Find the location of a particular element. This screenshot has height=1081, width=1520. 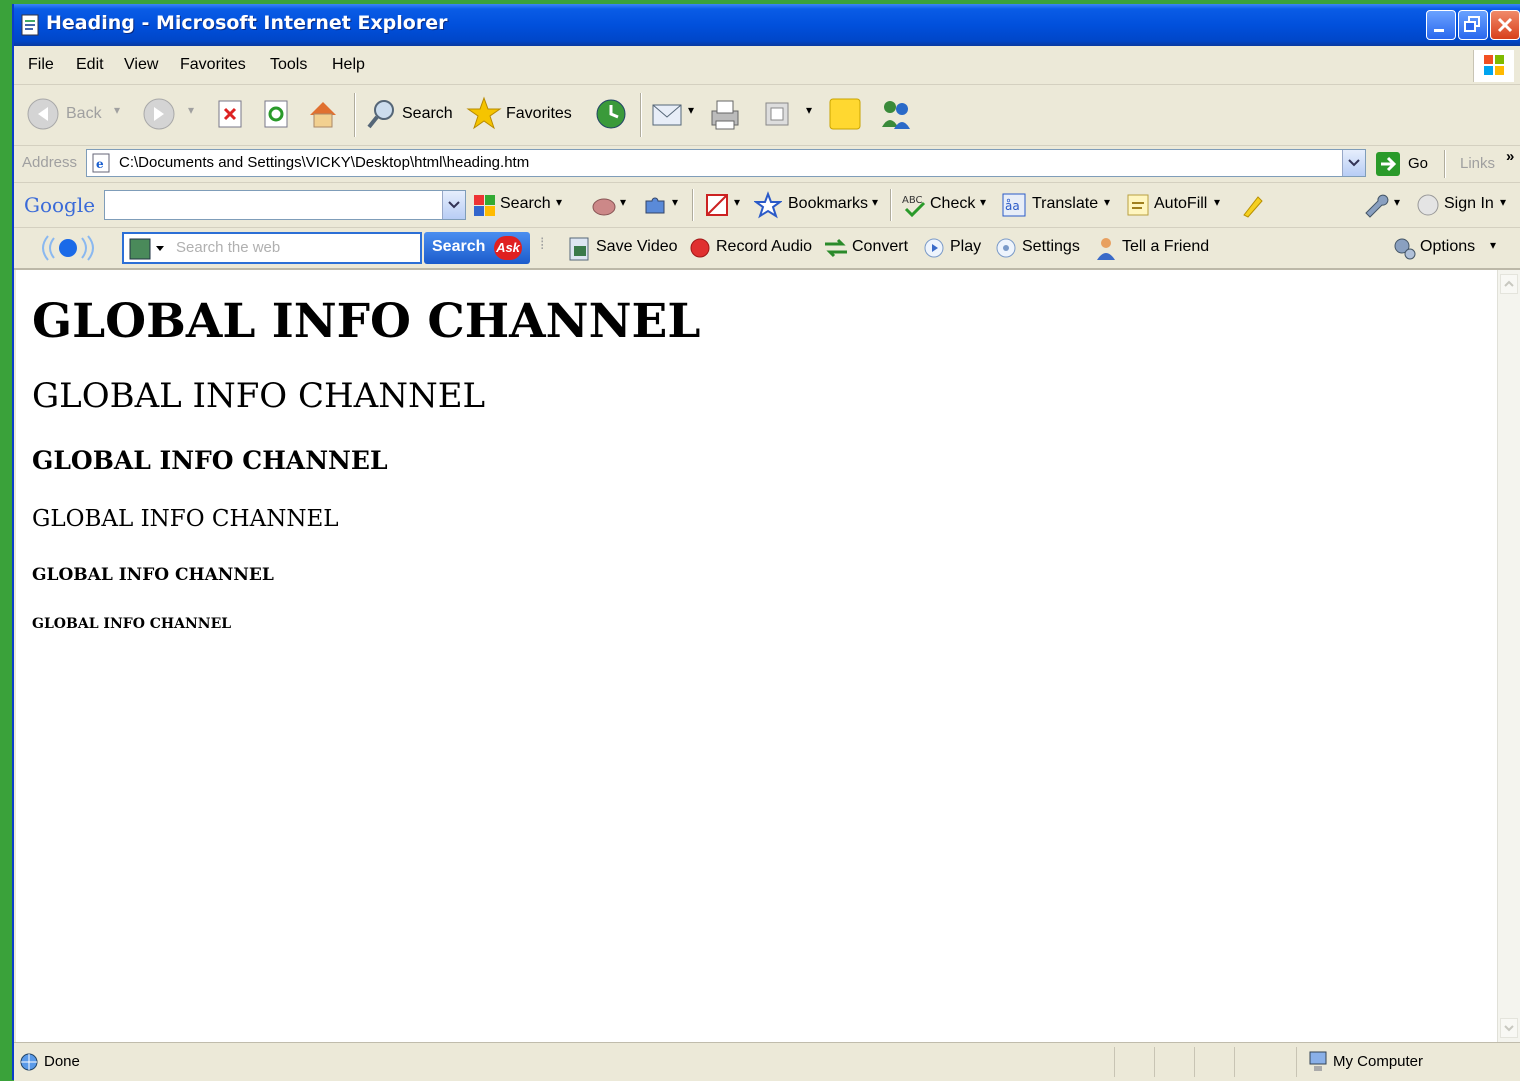

mail-dropdown-icon: ▾ is located at coordinates (691, 110).